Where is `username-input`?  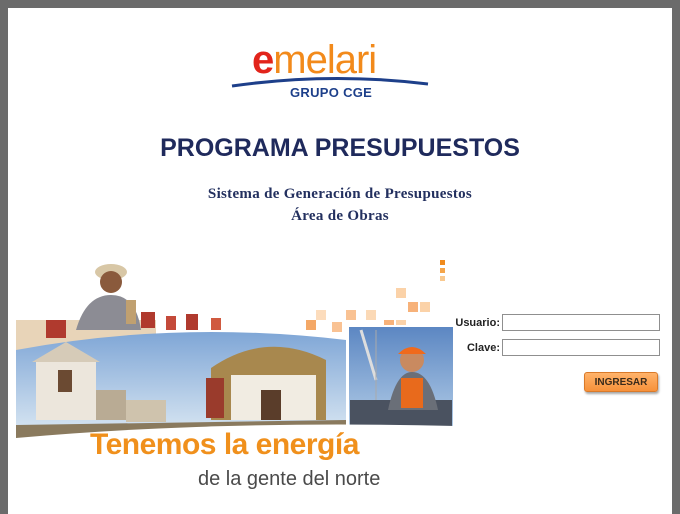
username-input is located at coordinates (581, 322).